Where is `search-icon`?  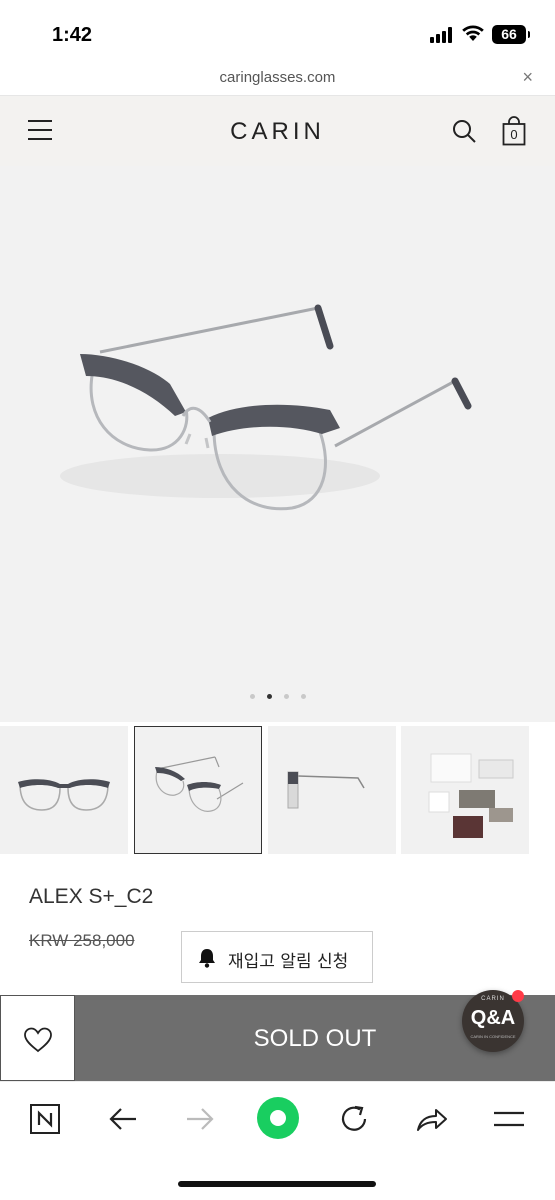
search-icon is located at coordinates (464, 131).